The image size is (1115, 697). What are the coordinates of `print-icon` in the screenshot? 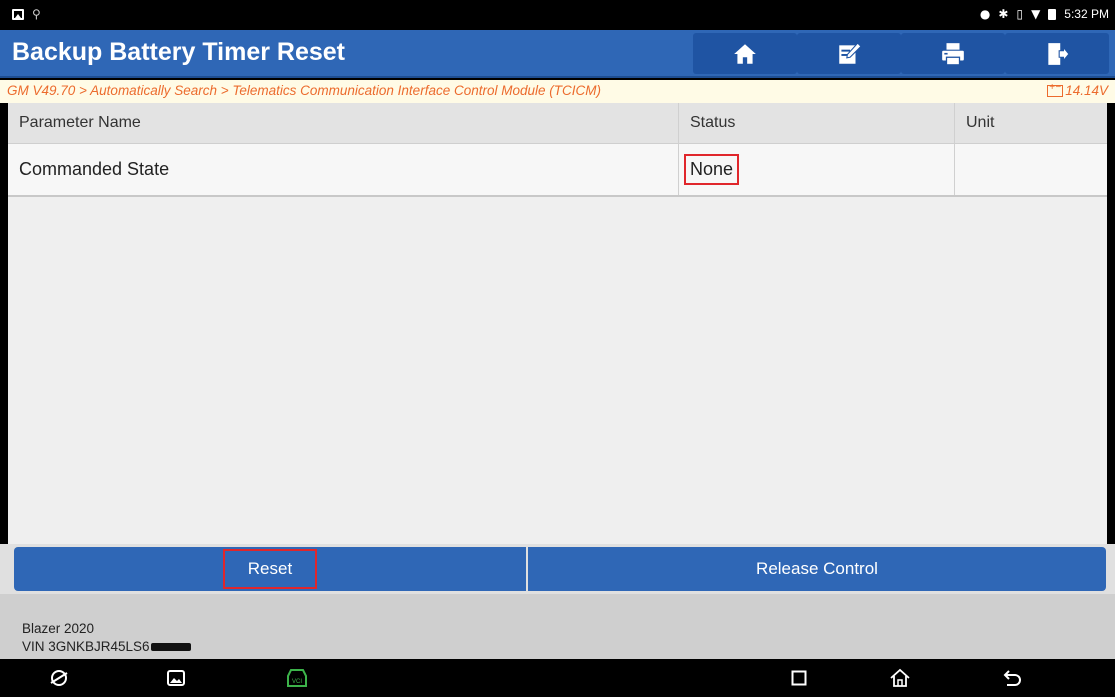 It's located at (953, 53).